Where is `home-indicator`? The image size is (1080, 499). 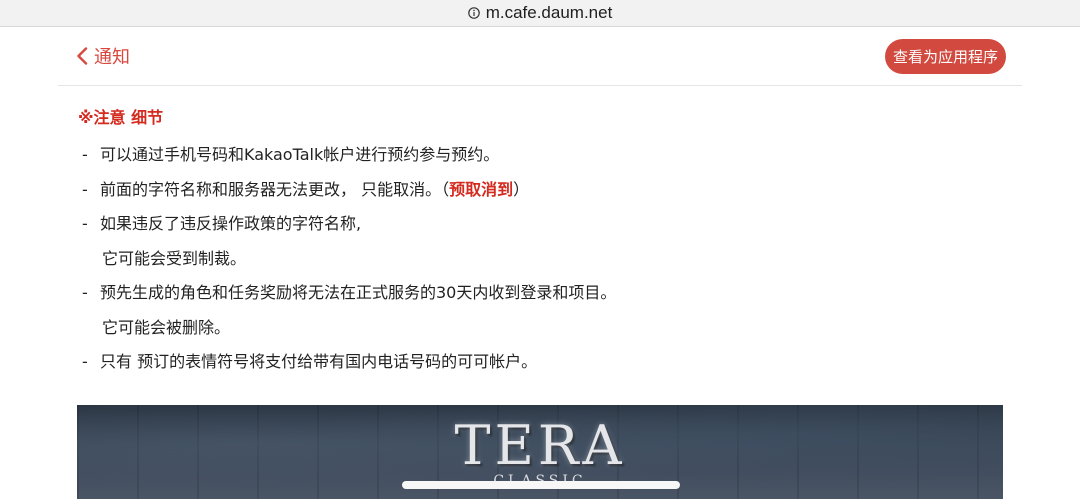
home-indicator is located at coordinates (541, 485).